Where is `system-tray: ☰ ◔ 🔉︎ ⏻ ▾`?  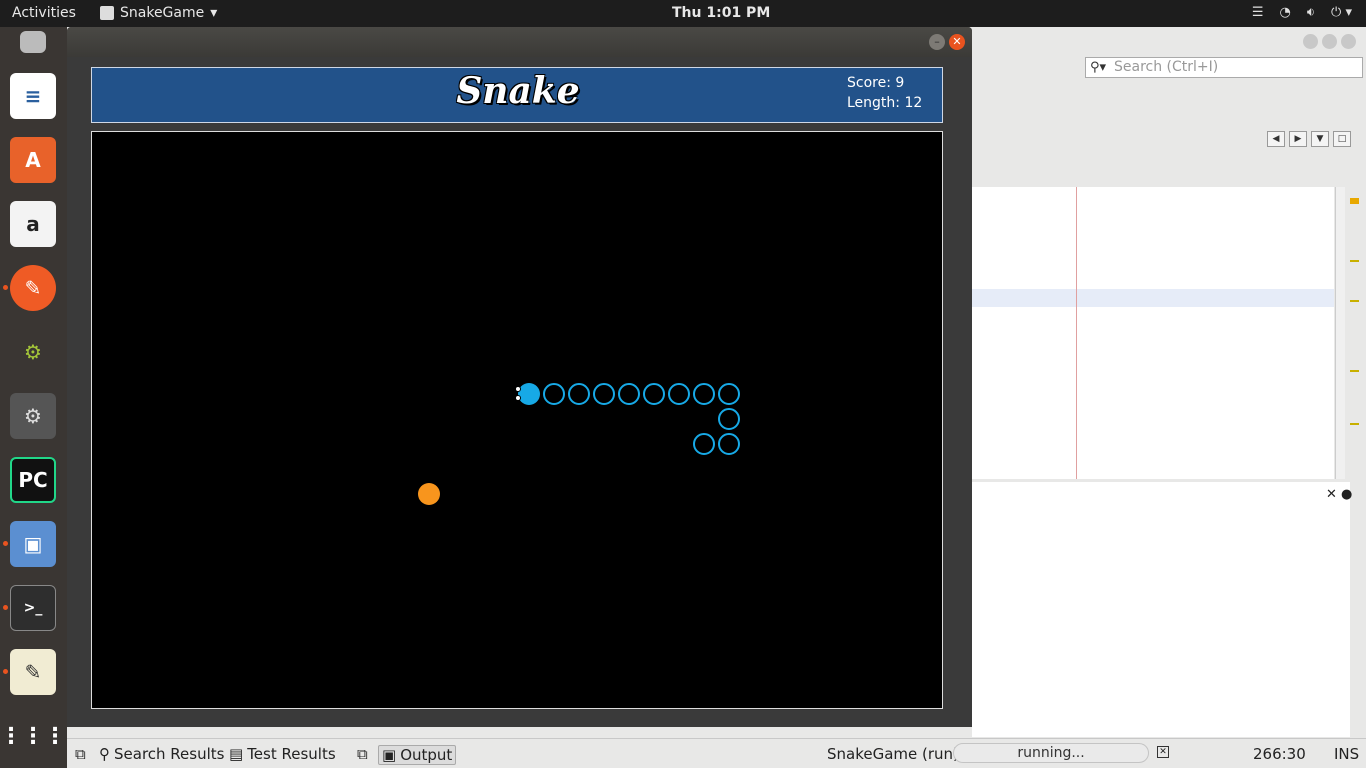
system-tray: ☰ ◔ 🔉︎ ⏻ ▾ is located at coordinates (1302, 12).